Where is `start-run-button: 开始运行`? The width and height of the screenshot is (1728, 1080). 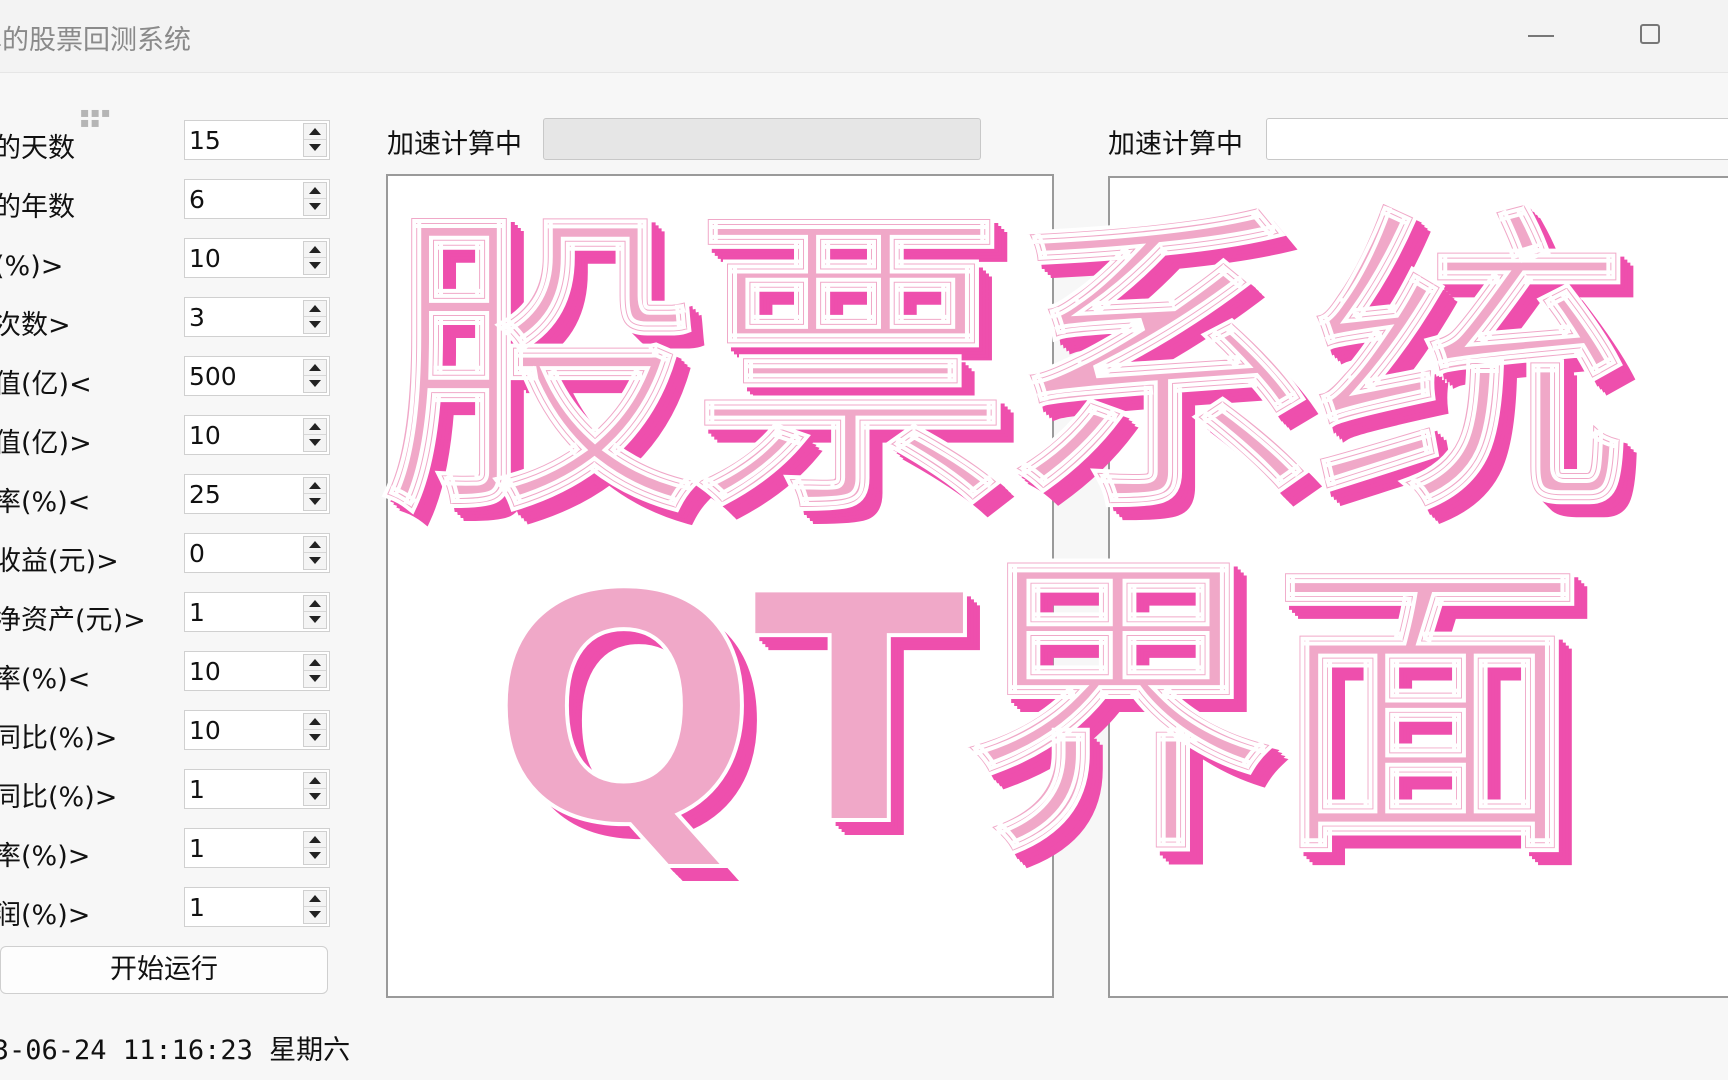 start-run-button: 开始运行 is located at coordinates (164, 970).